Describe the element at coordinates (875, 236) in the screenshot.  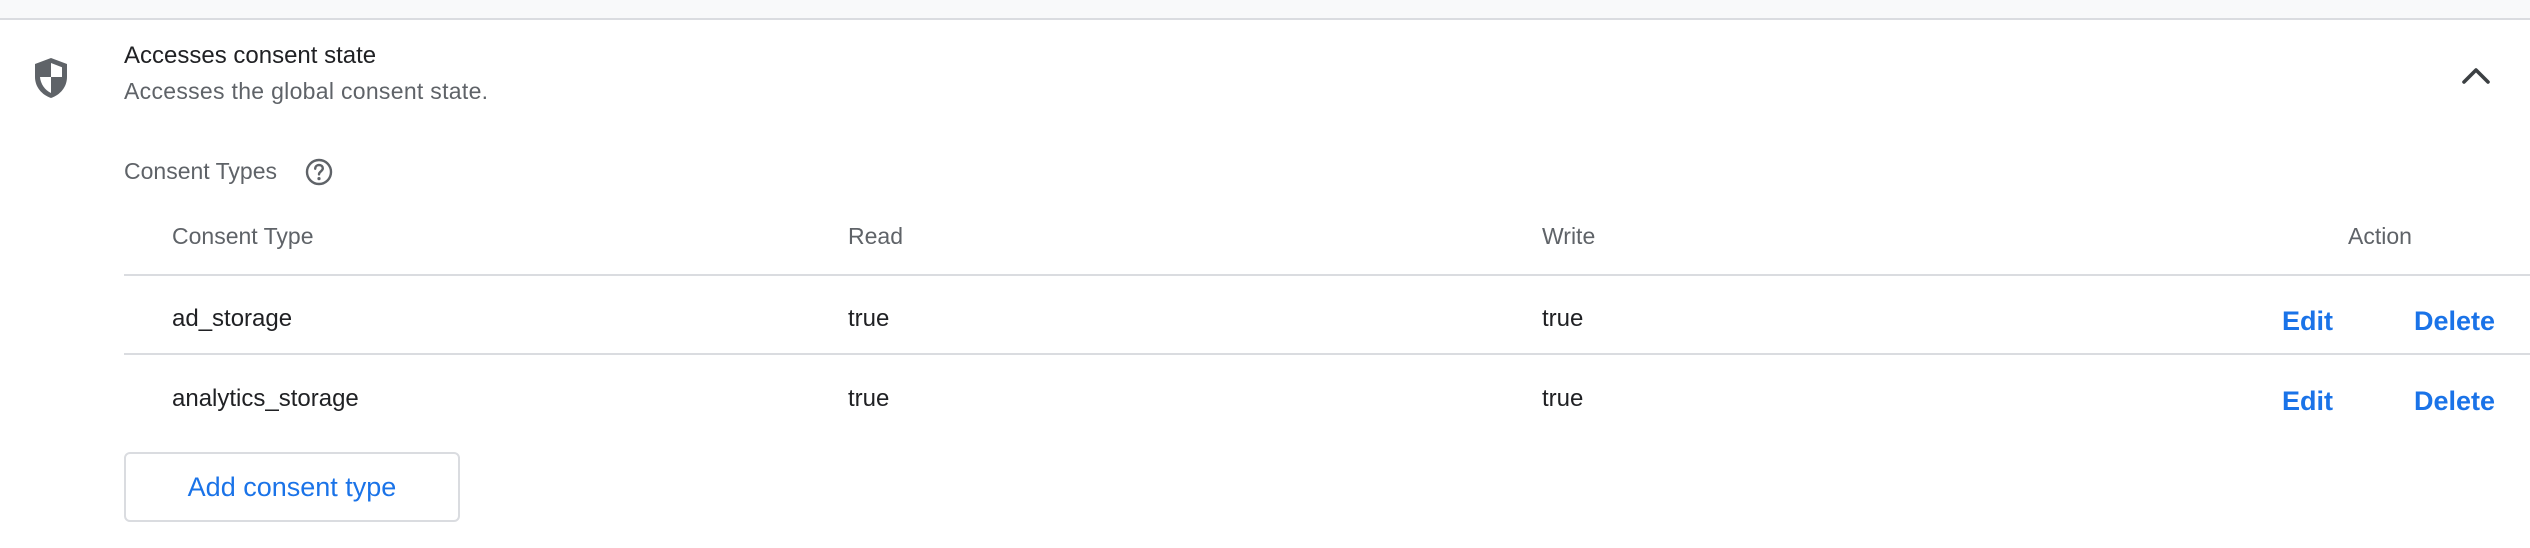
I see `column-header-read: Read` at that location.